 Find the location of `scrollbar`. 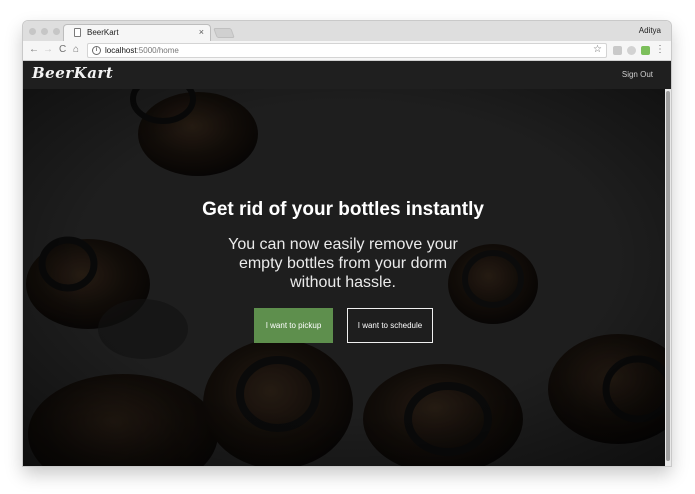

scrollbar is located at coordinates (668, 277).